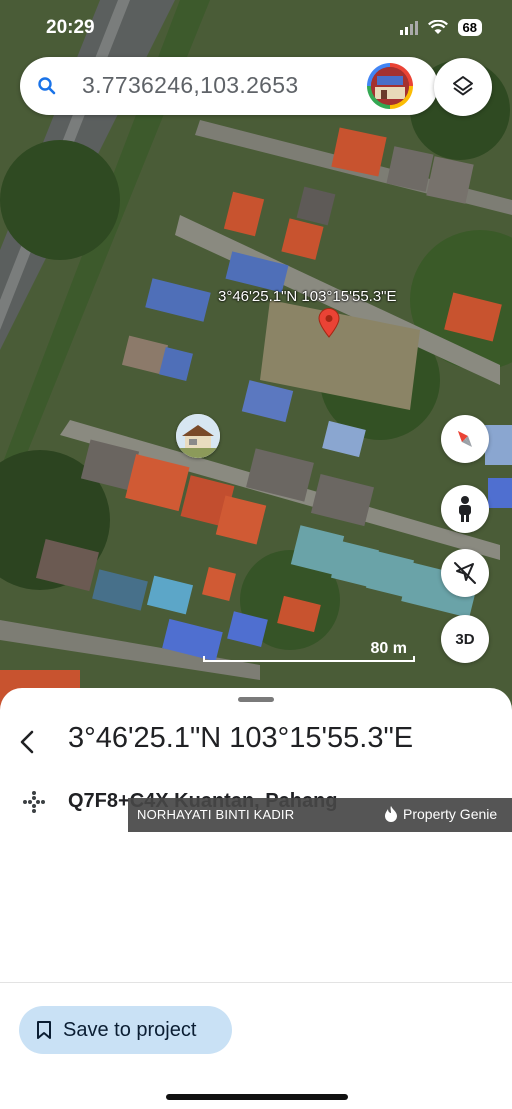  What do you see at coordinates (222, 87) in the screenshot?
I see `search-input: 3.7736246,103.2653` at bounding box center [222, 87].